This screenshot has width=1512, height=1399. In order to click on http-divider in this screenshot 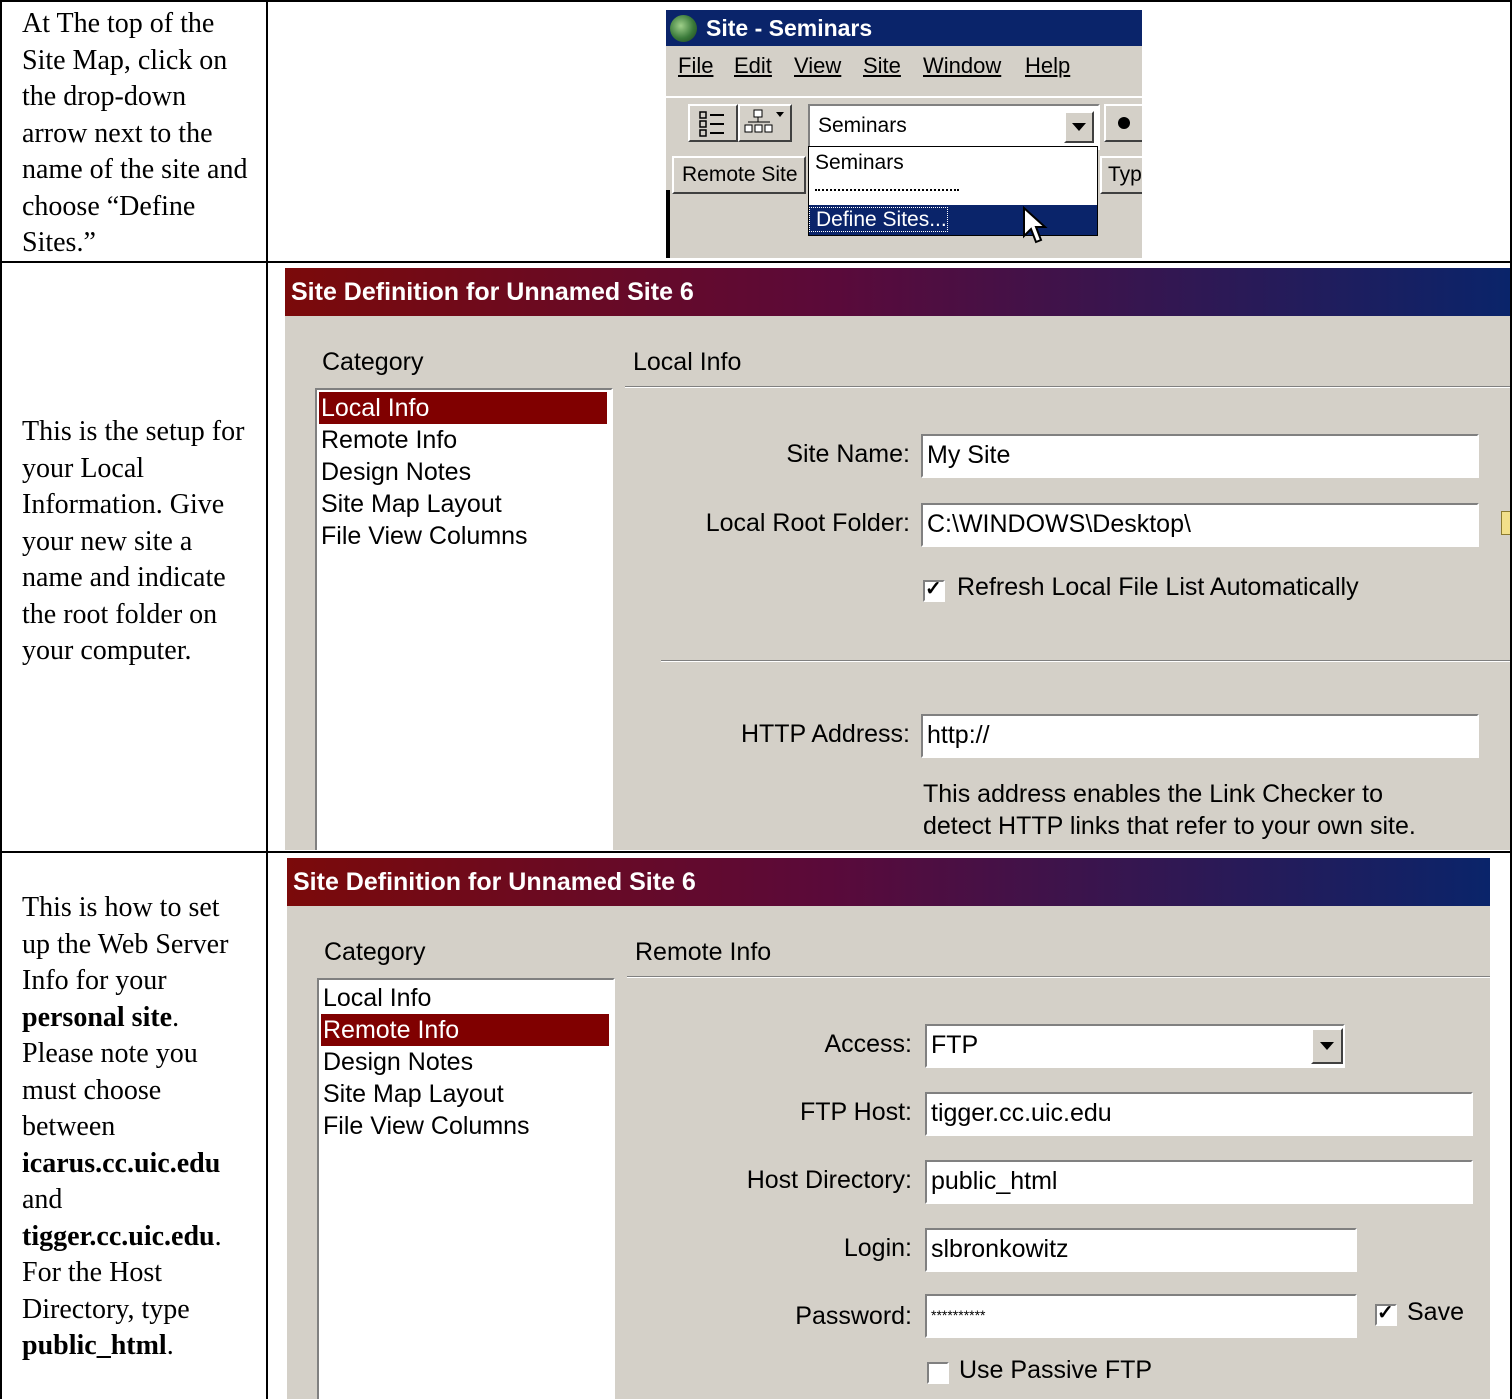, I will do `click(1085, 661)`.